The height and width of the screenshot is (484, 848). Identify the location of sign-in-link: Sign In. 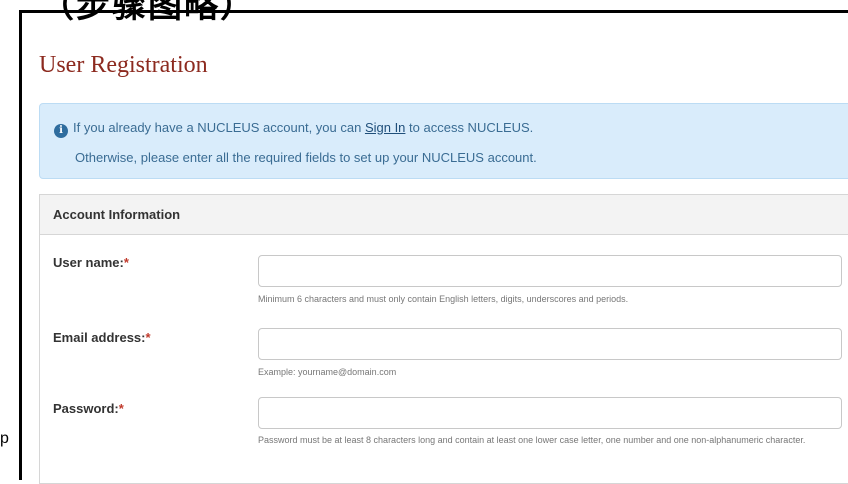
(385, 127).